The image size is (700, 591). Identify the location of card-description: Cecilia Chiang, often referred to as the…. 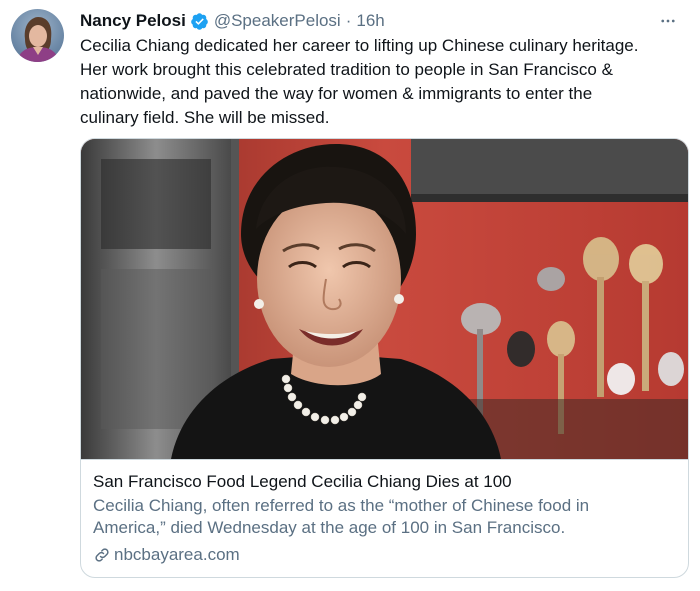
(341, 516).